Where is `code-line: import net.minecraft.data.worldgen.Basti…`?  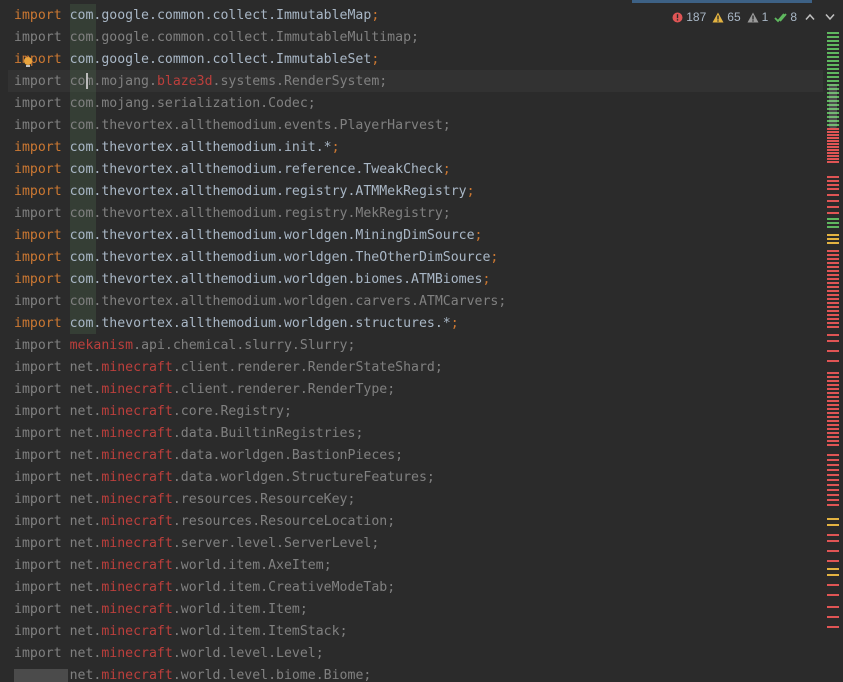 code-line: import net.minecraft.data.worldgen.Basti… is located at coordinates (260, 456).